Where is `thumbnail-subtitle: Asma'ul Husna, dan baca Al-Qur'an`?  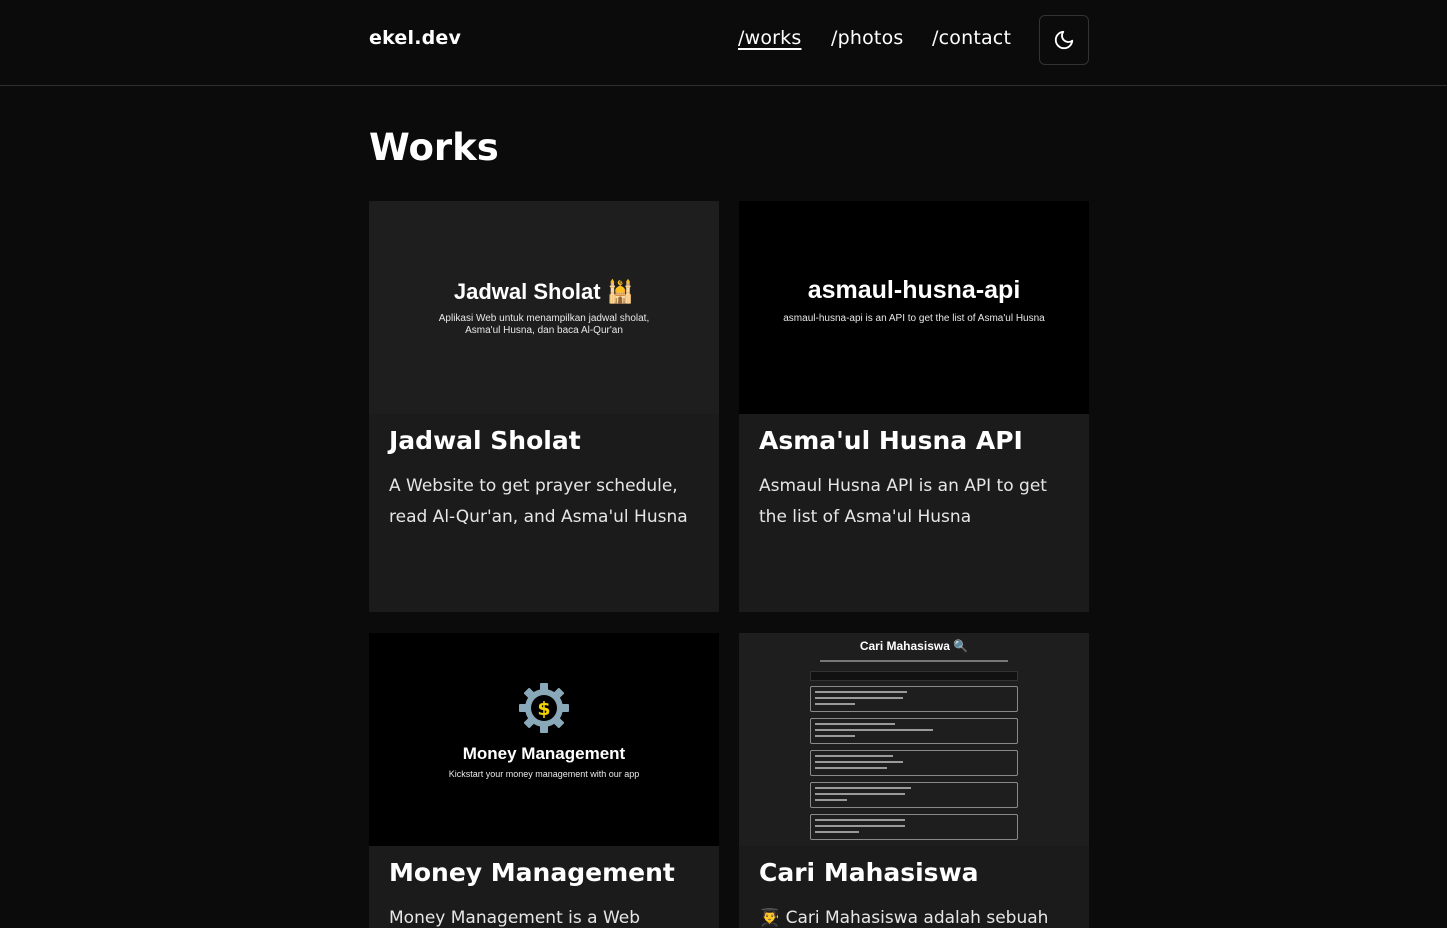 thumbnail-subtitle: Asma'ul Husna, dan baca Al-Qur'an is located at coordinates (544, 330).